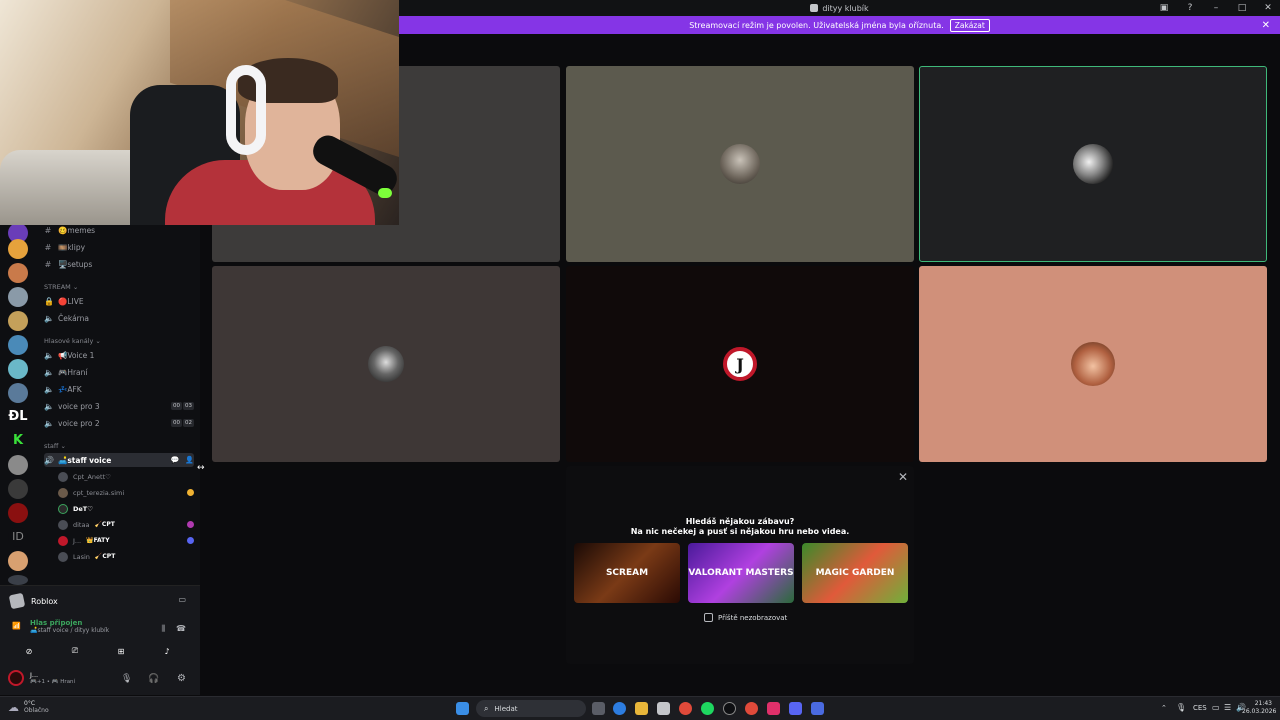  What do you see at coordinates (1227, 707) in the screenshot?
I see `wifi-icon: ☰` at bounding box center [1227, 707].